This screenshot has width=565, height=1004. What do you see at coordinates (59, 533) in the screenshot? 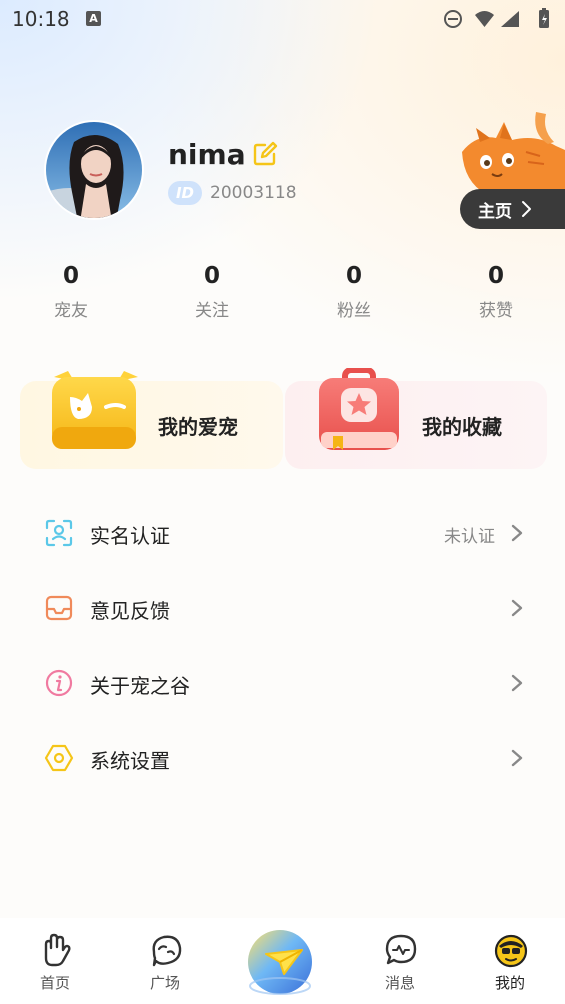
I see `id-scan-icon` at bounding box center [59, 533].